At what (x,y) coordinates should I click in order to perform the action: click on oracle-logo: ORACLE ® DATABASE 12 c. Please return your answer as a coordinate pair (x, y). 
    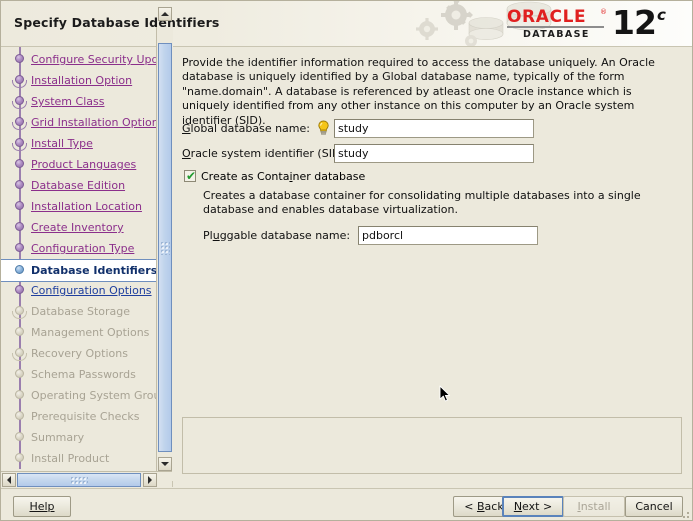
    Looking at the image, I should click on (594, 23).